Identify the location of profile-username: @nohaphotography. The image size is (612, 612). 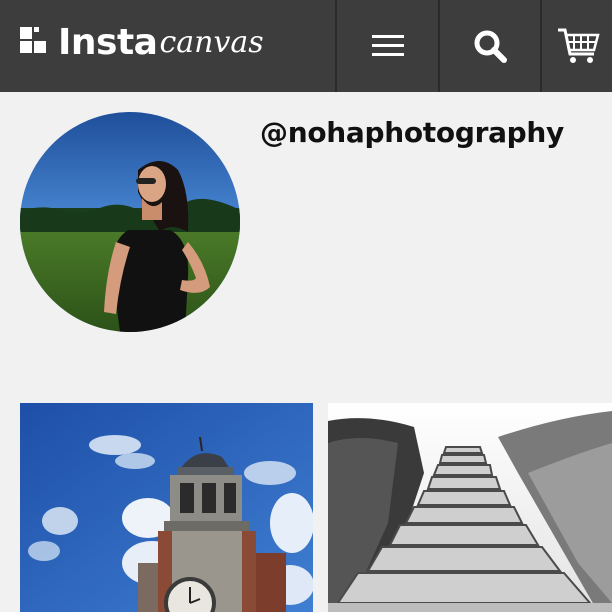
(412, 132).